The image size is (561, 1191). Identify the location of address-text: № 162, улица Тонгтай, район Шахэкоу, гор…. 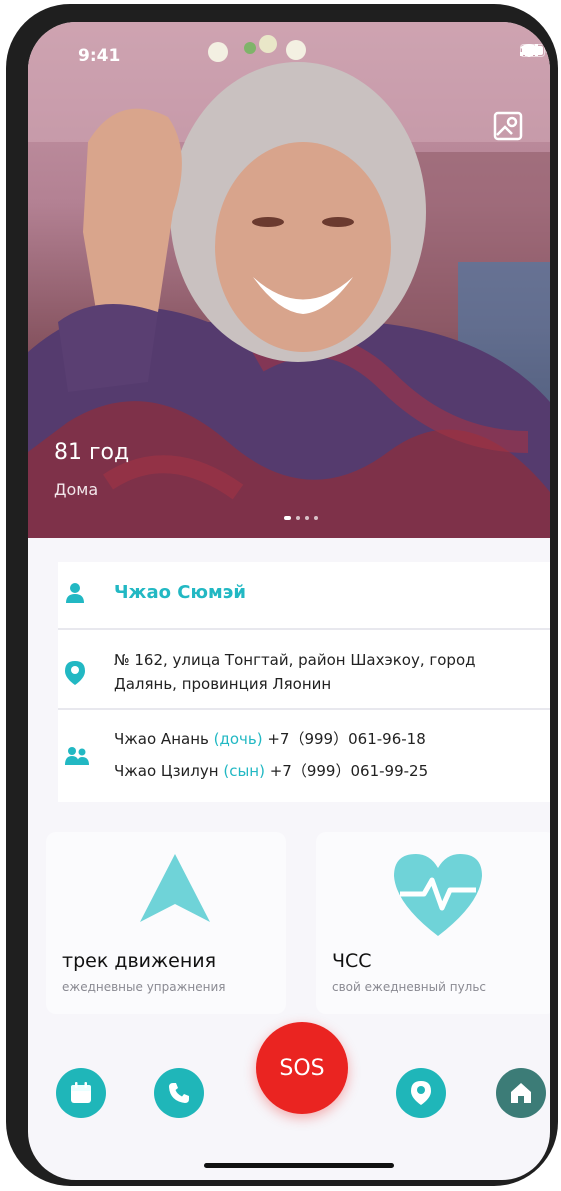
(295, 672).